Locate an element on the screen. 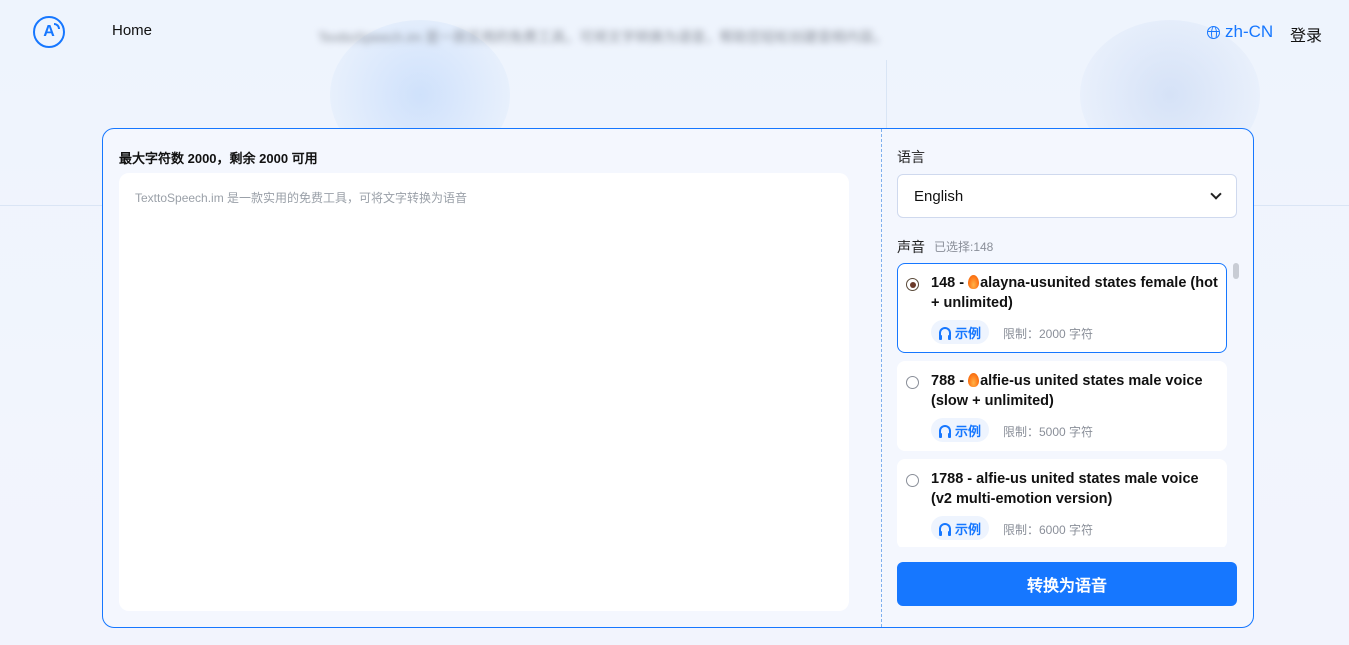 The width and height of the screenshot is (1349, 645). char-count-label: 最大字符数 2000，剩余 2000 可用 is located at coordinates (218, 158).